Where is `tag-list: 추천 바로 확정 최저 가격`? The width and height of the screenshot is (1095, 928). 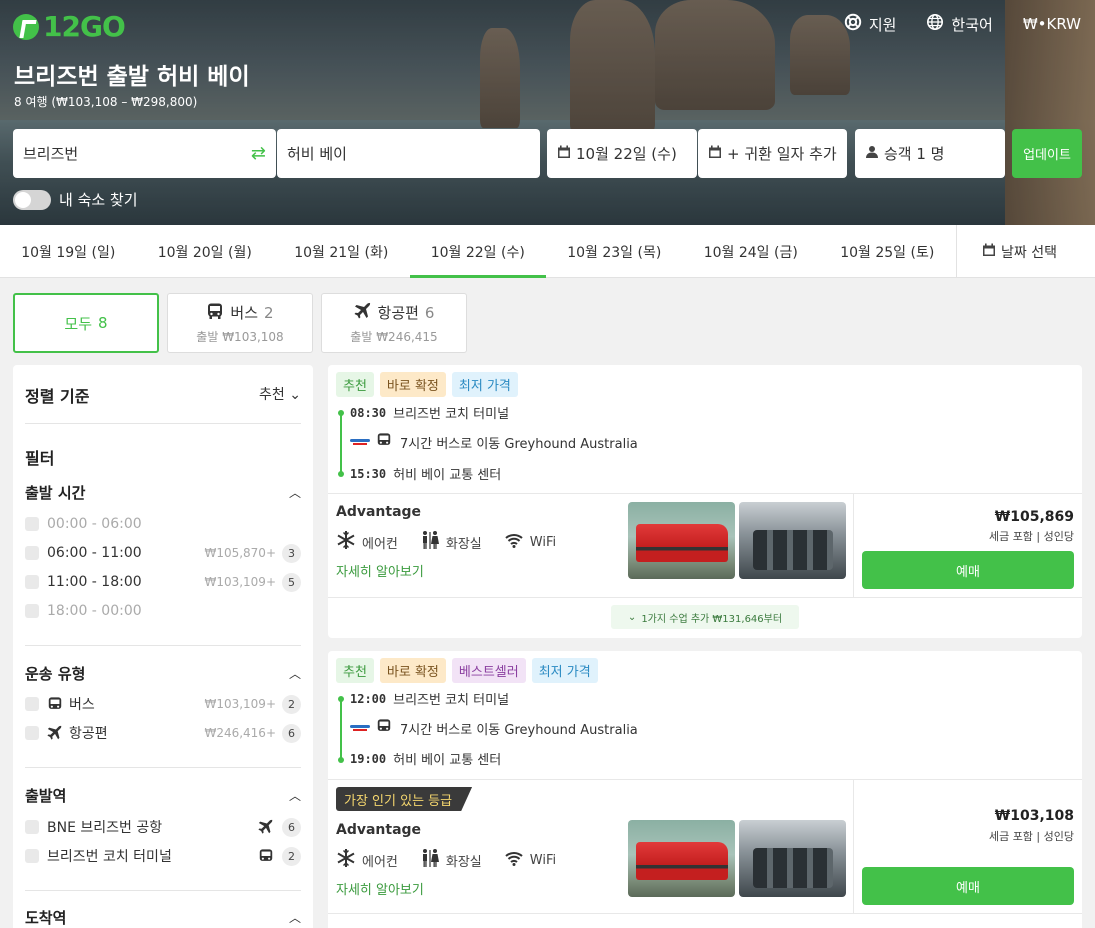 tag-list: 추천 바로 확정 최저 가격 is located at coordinates (427, 384).